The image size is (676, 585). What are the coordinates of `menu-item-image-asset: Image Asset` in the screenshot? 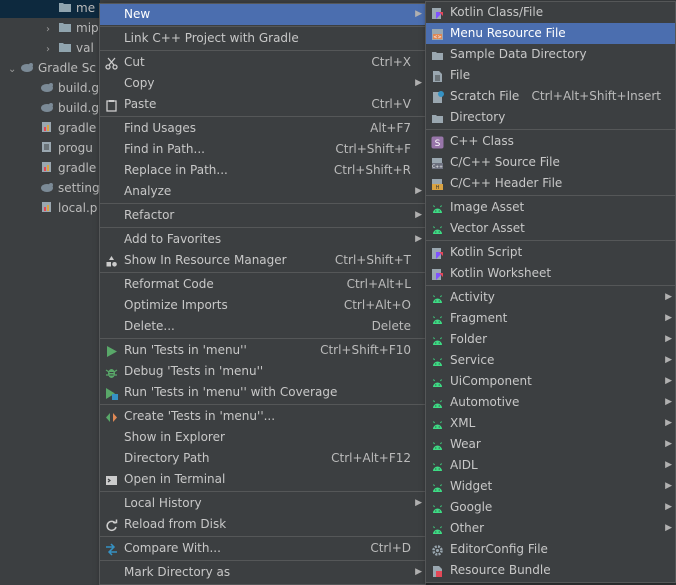 It's located at (550, 207).